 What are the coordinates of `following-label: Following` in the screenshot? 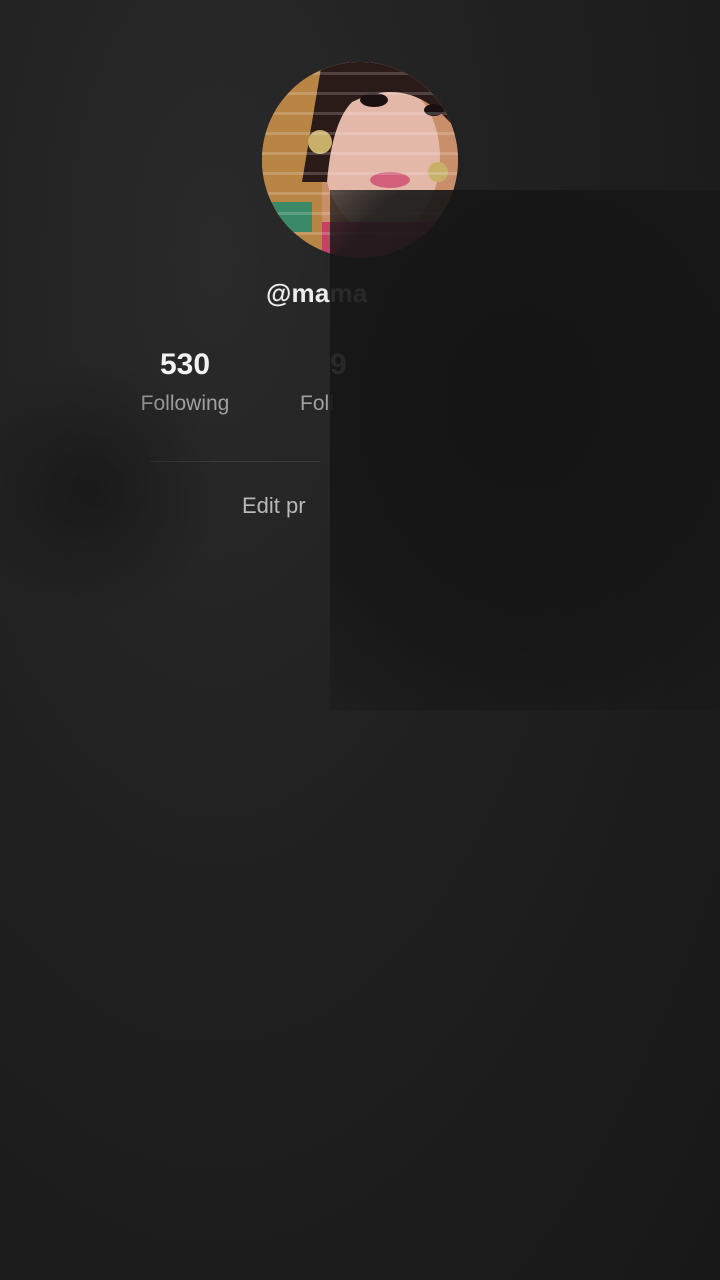 It's located at (185, 403).